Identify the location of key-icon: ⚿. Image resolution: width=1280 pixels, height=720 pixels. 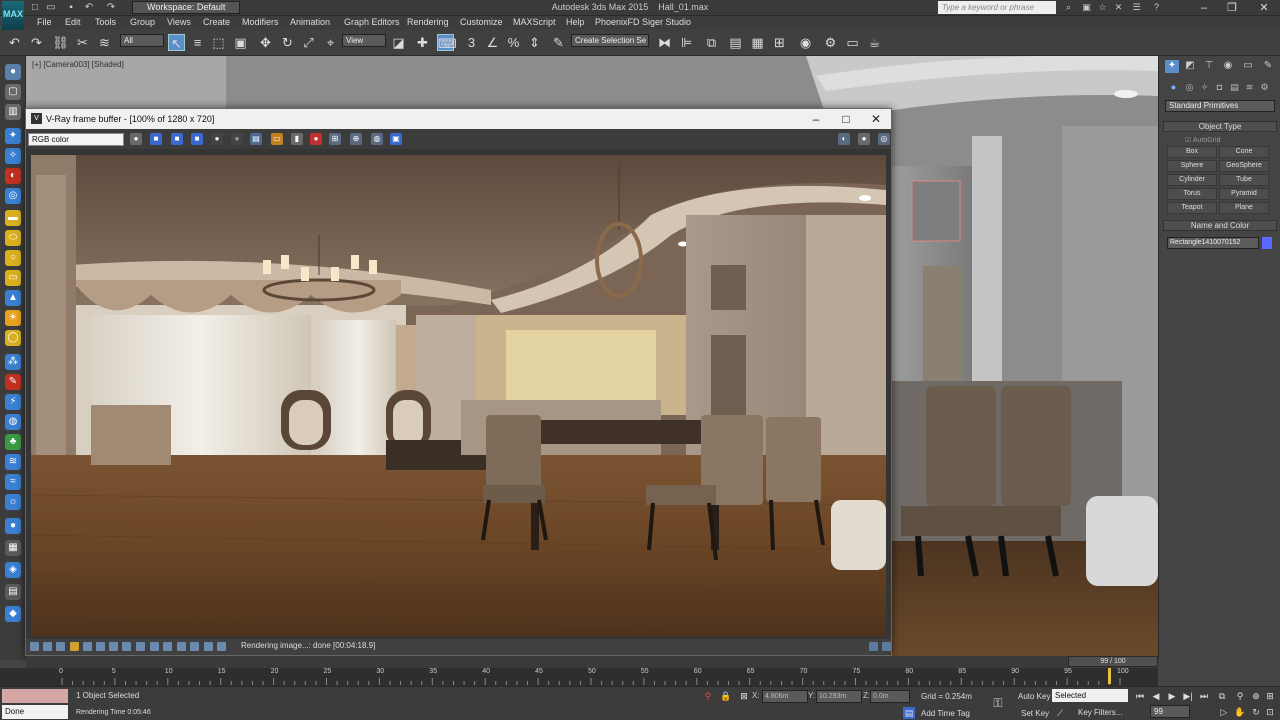
(998, 703).